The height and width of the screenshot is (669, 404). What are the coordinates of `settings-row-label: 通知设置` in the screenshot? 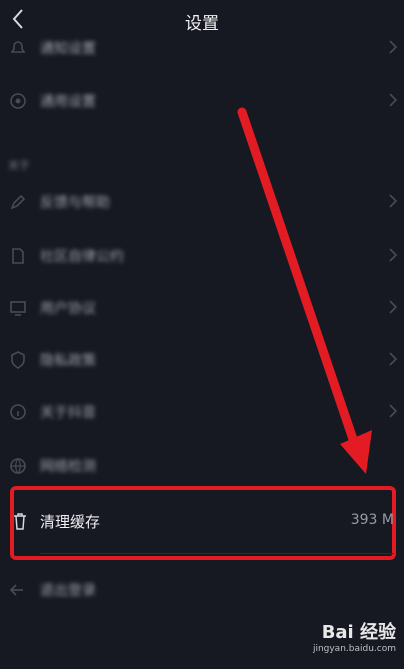 It's located at (68, 49).